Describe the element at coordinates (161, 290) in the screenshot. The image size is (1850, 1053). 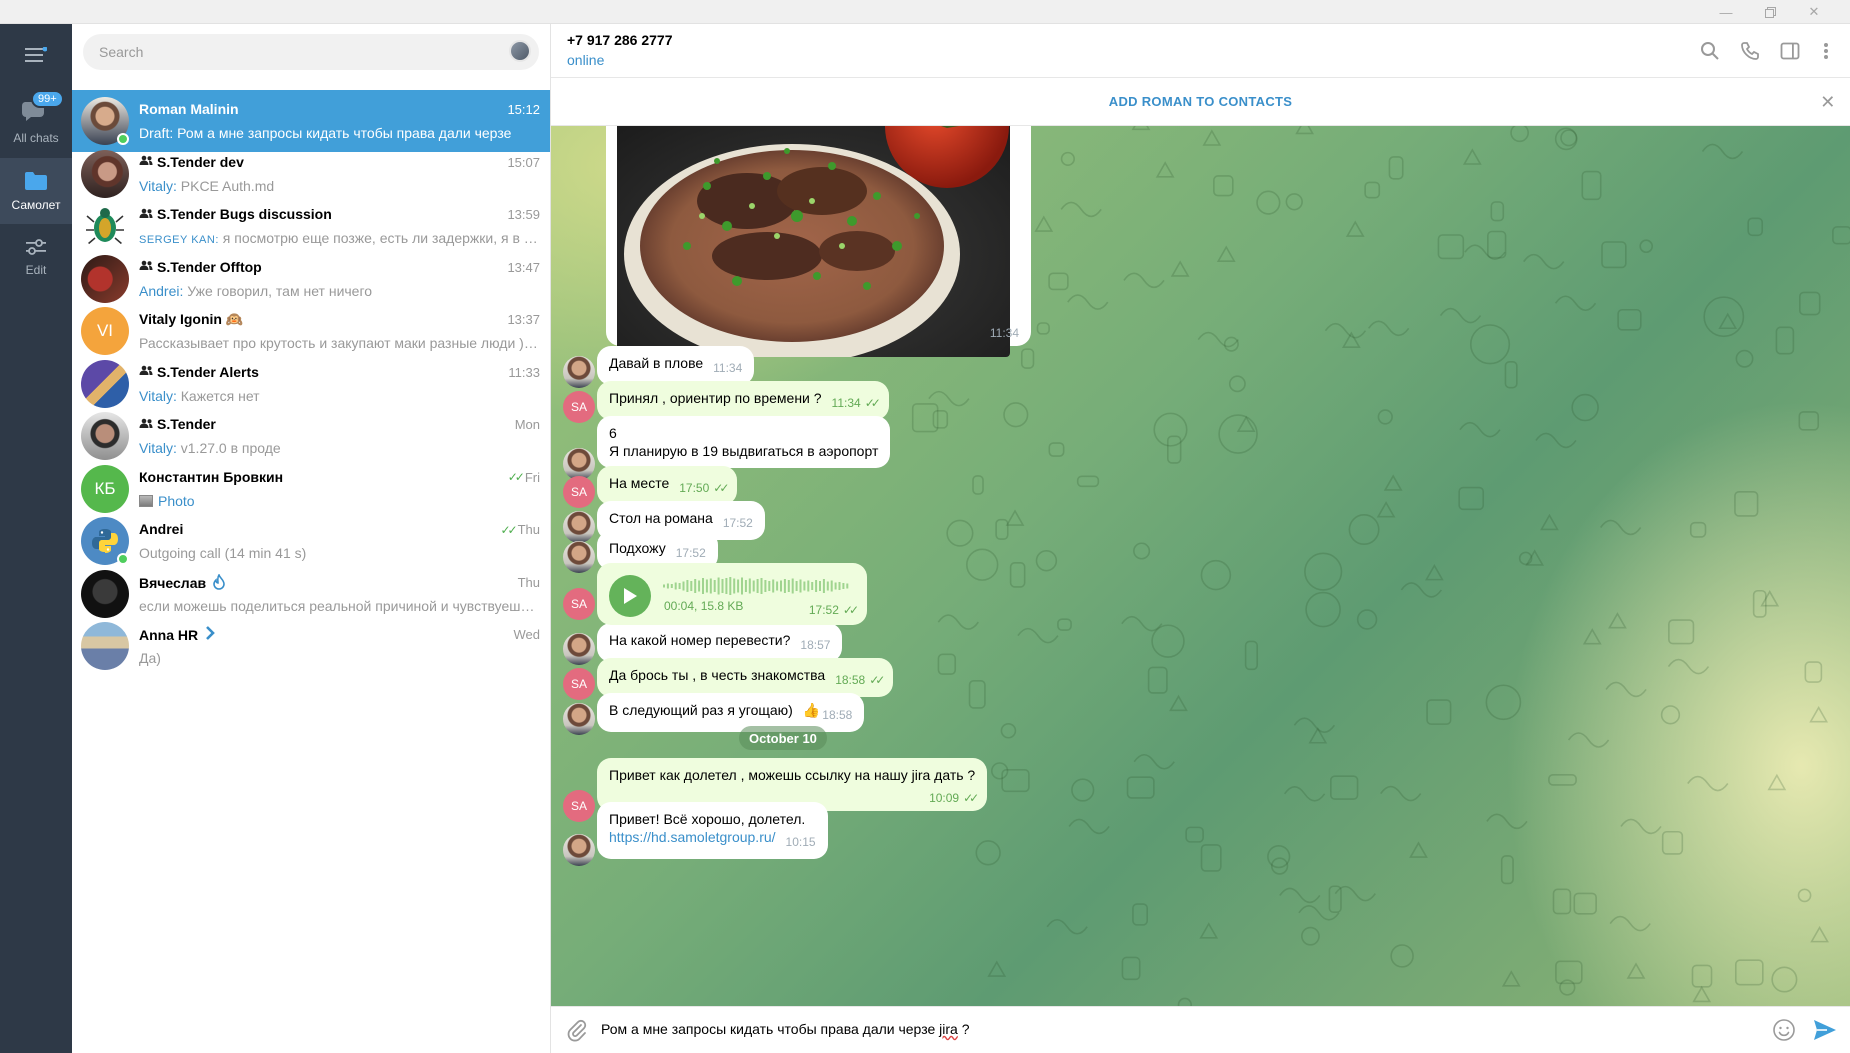
I see `preview-sender: Andrei:` at that location.